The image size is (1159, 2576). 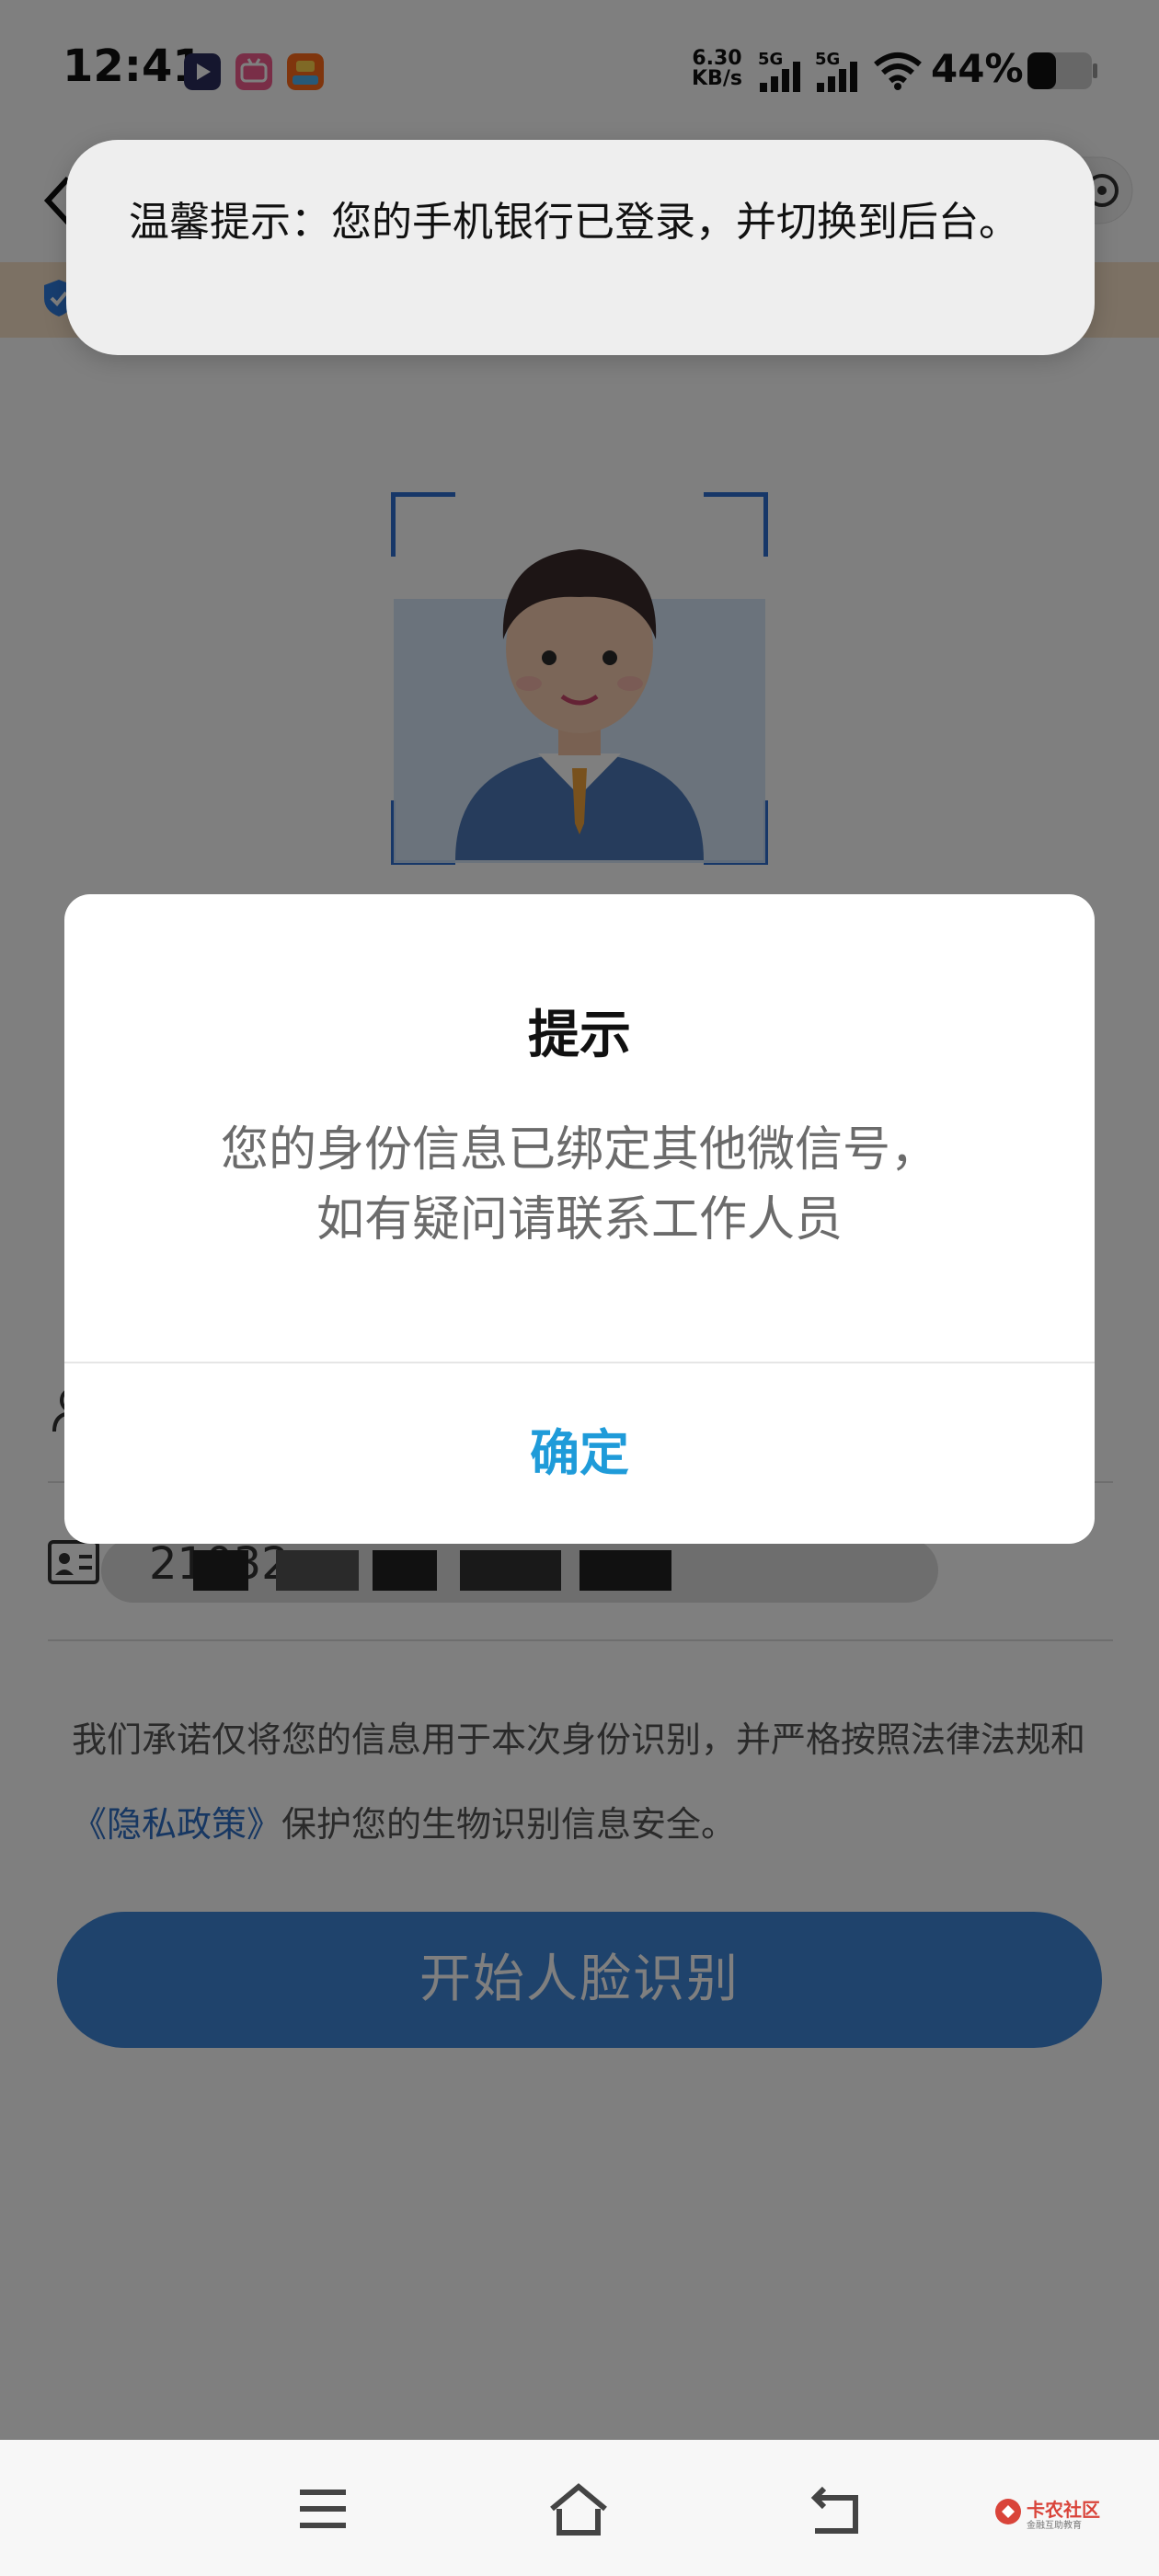 What do you see at coordinates (323, 2508) in the screenshot?
I see `menu-icon` at bounding box center [323, 2508].